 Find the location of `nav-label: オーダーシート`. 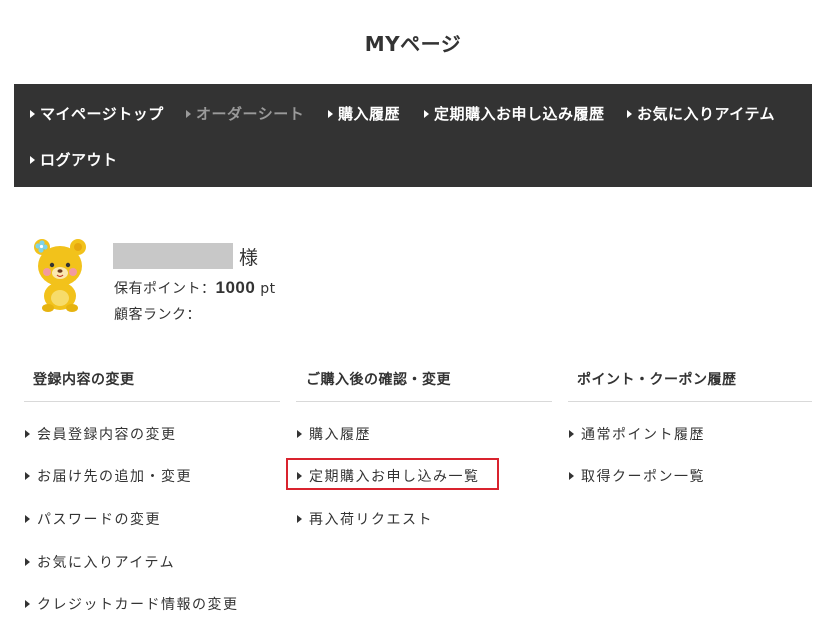

nav-label: オーダーシート is located at coordinates (250, 114).